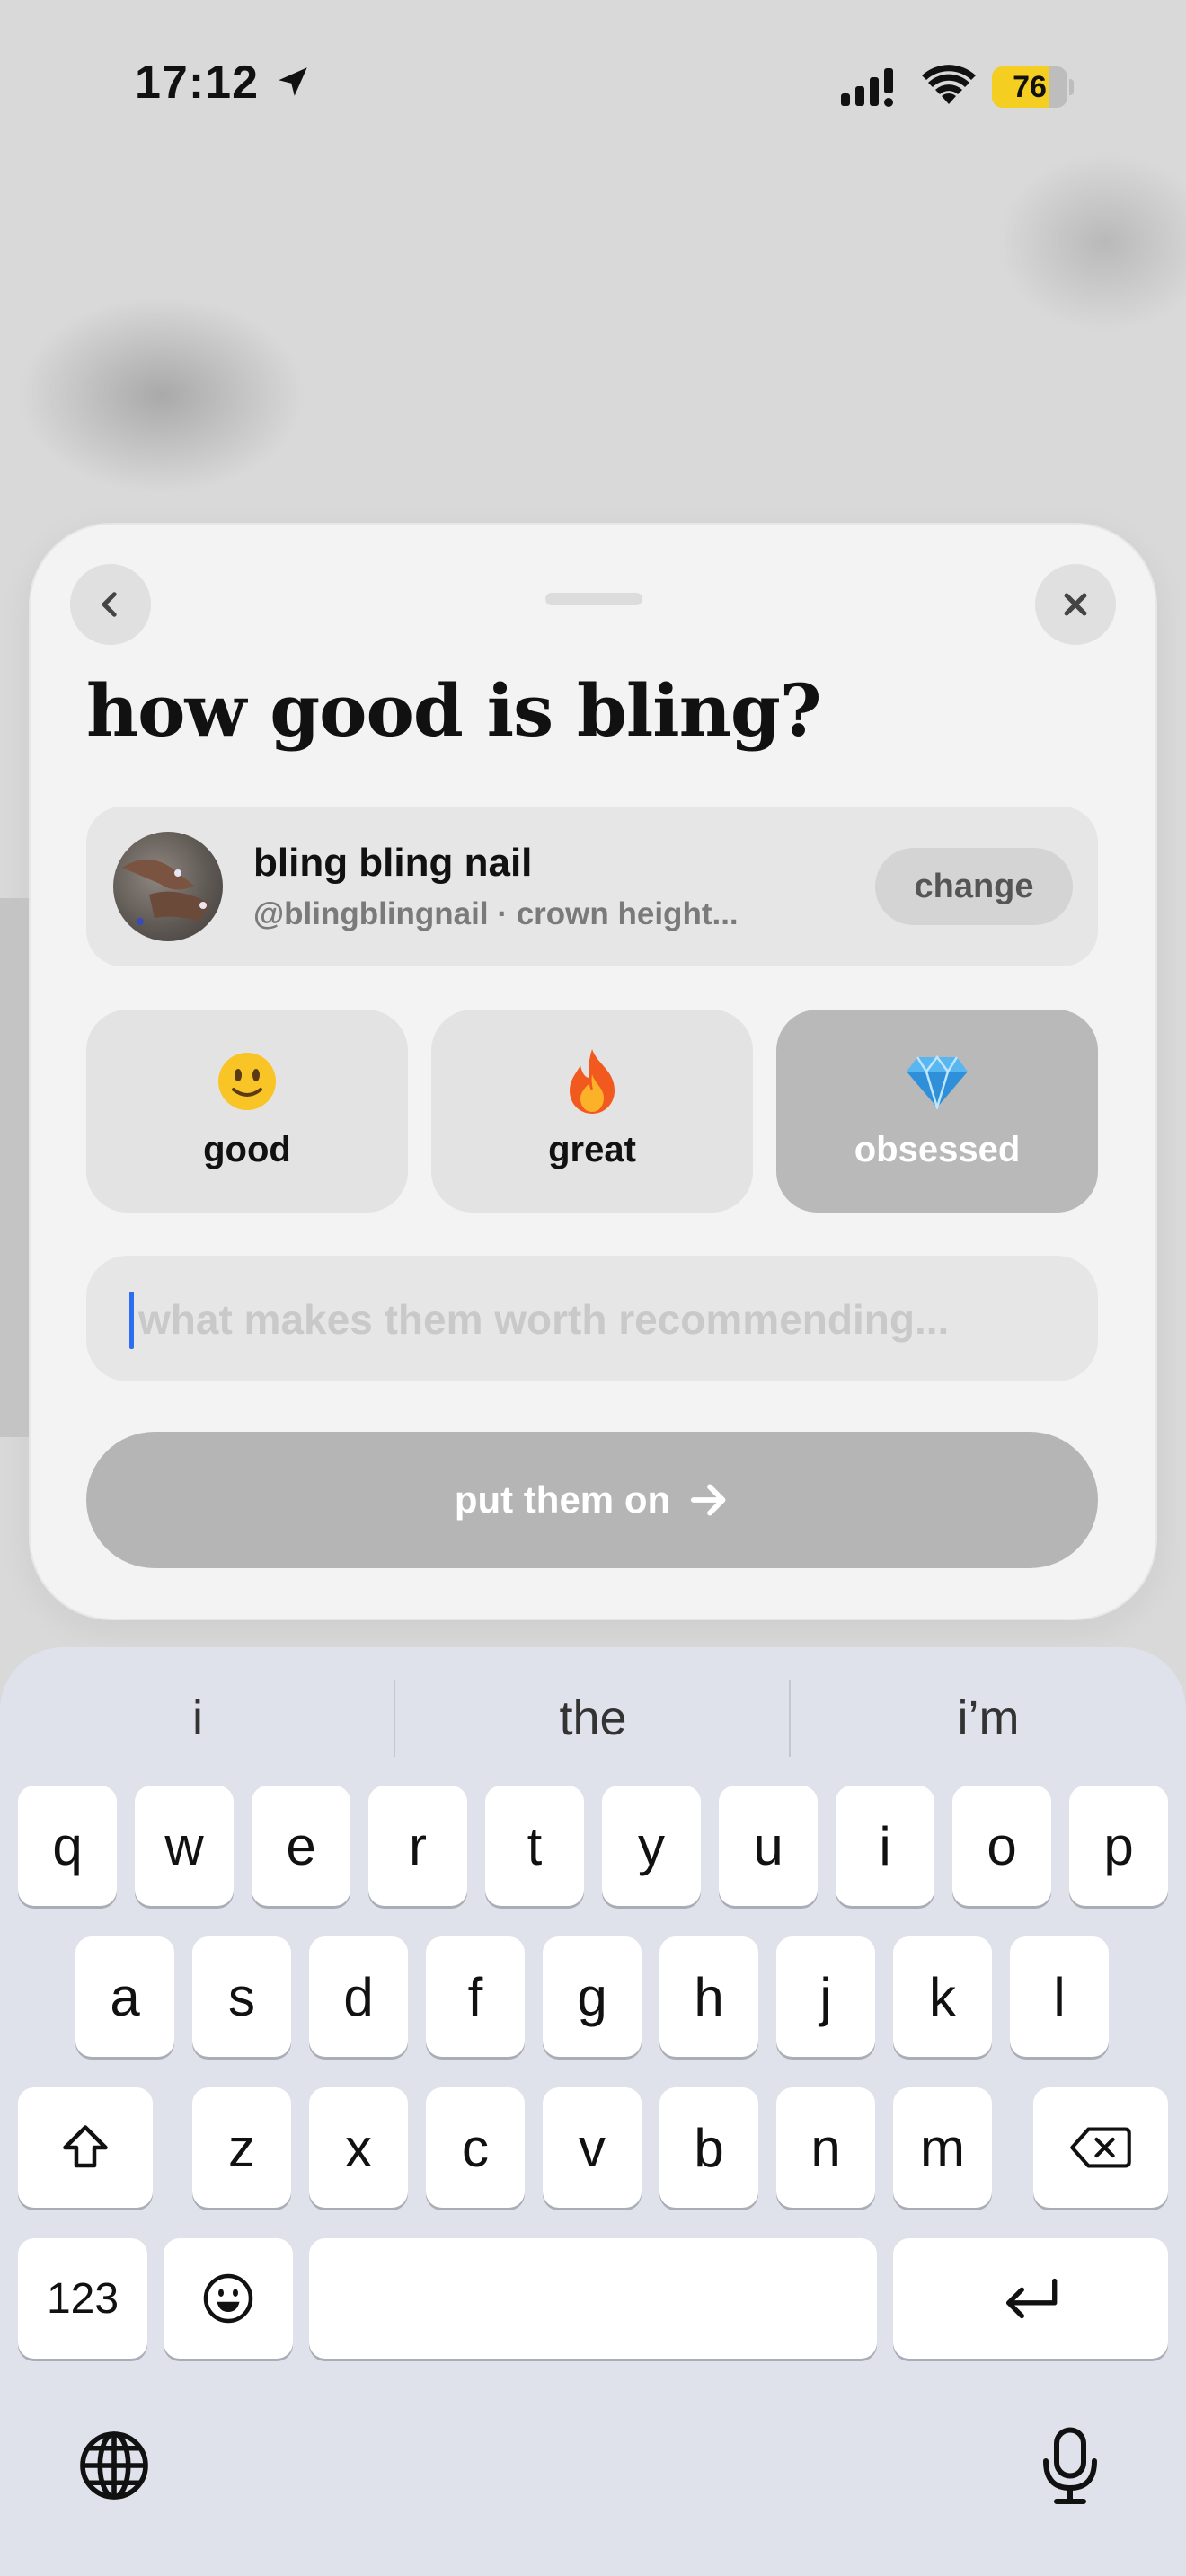 The width and height of the screenshot is (1186, 2576). I want to click on suggestion-3: i’m, so click(988, 1718).